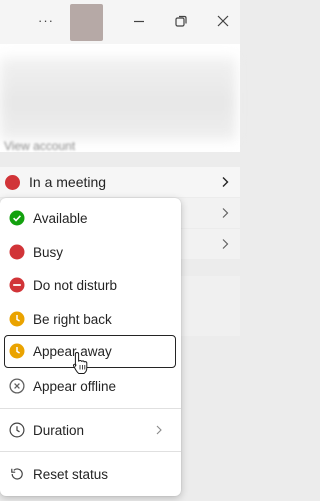  I want to click on clock-icon, so click(17, 430).